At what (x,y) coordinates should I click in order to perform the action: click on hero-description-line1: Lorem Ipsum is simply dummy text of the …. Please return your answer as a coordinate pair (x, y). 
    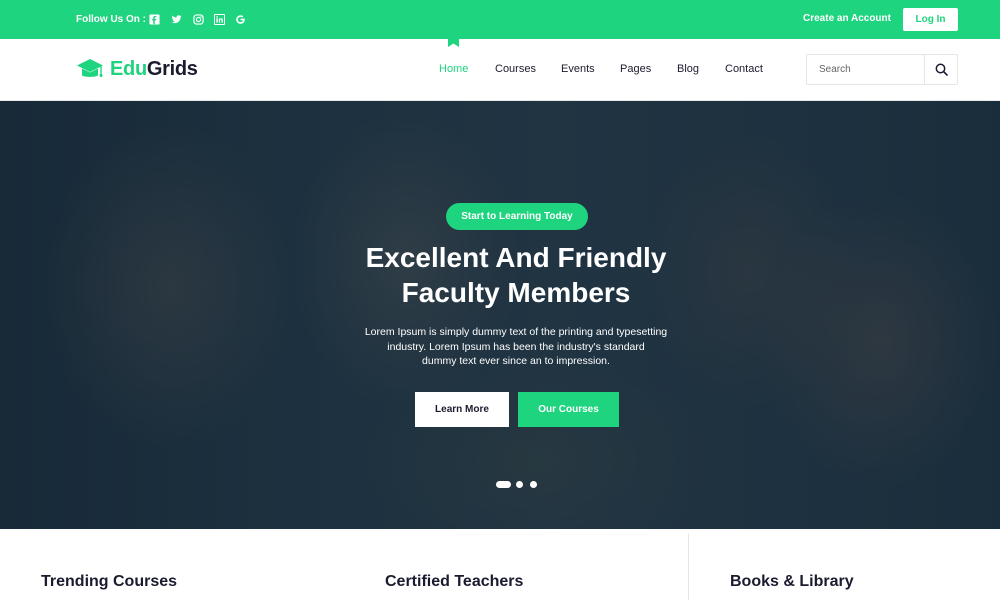
    Looking at the image, I should click on (516, 332).